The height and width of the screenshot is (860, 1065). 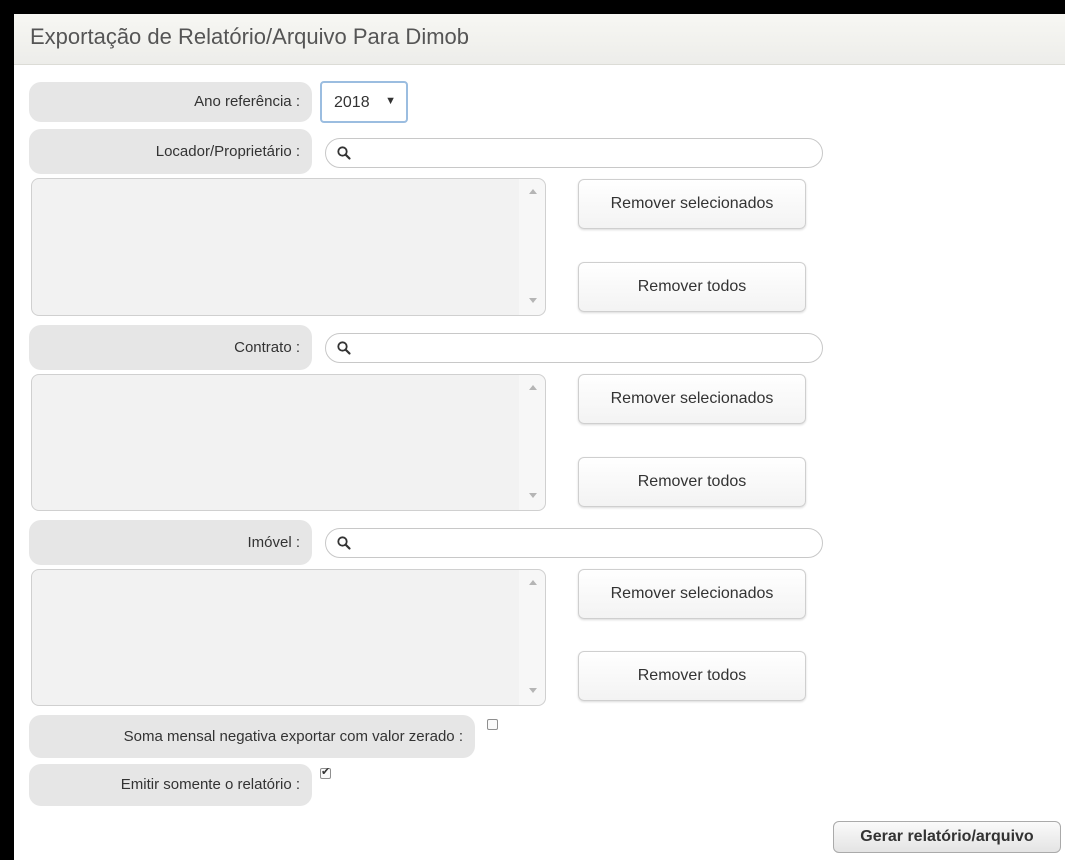 I want to click on contrato-search, so click(x=574, y=348).